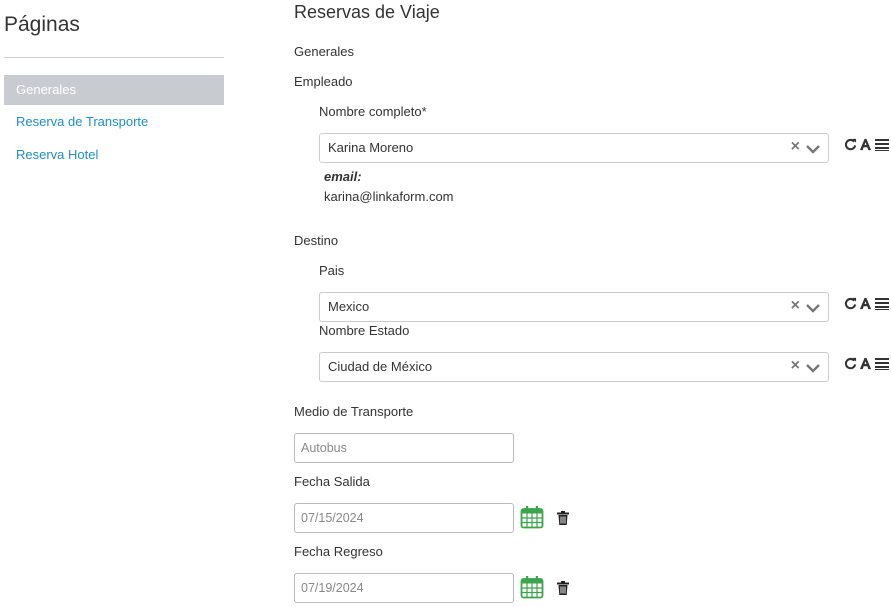  Describe the element at coordinates (404, 588) in the screenshot. I see `return-date-field: 07/19/2024` at that location.